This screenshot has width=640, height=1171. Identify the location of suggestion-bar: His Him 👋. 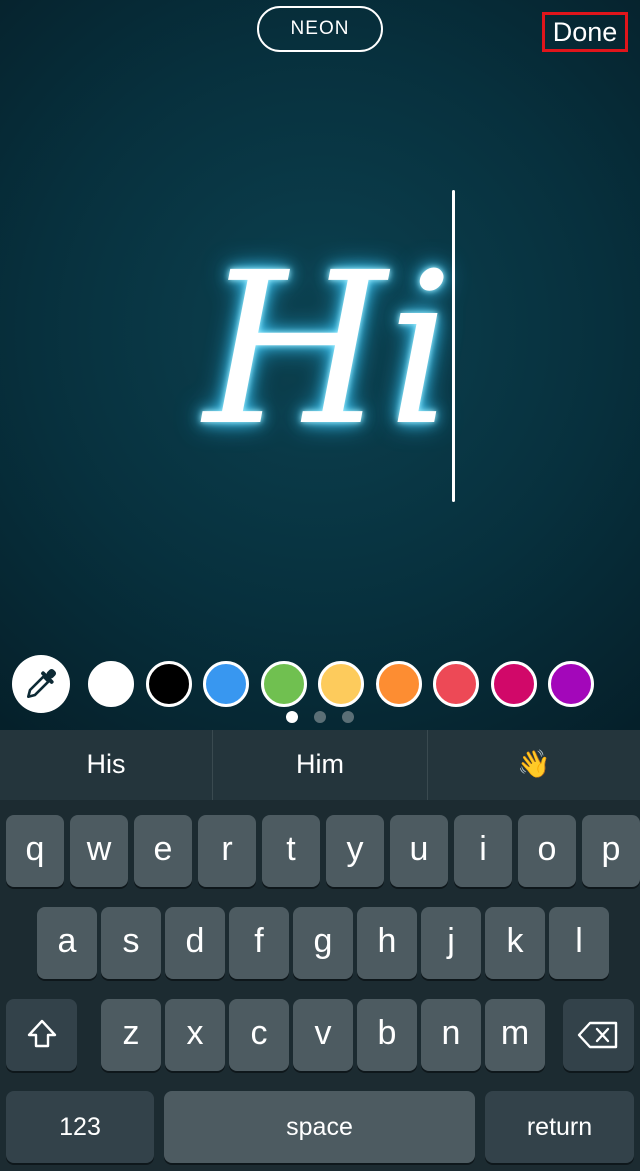
(320, 765).